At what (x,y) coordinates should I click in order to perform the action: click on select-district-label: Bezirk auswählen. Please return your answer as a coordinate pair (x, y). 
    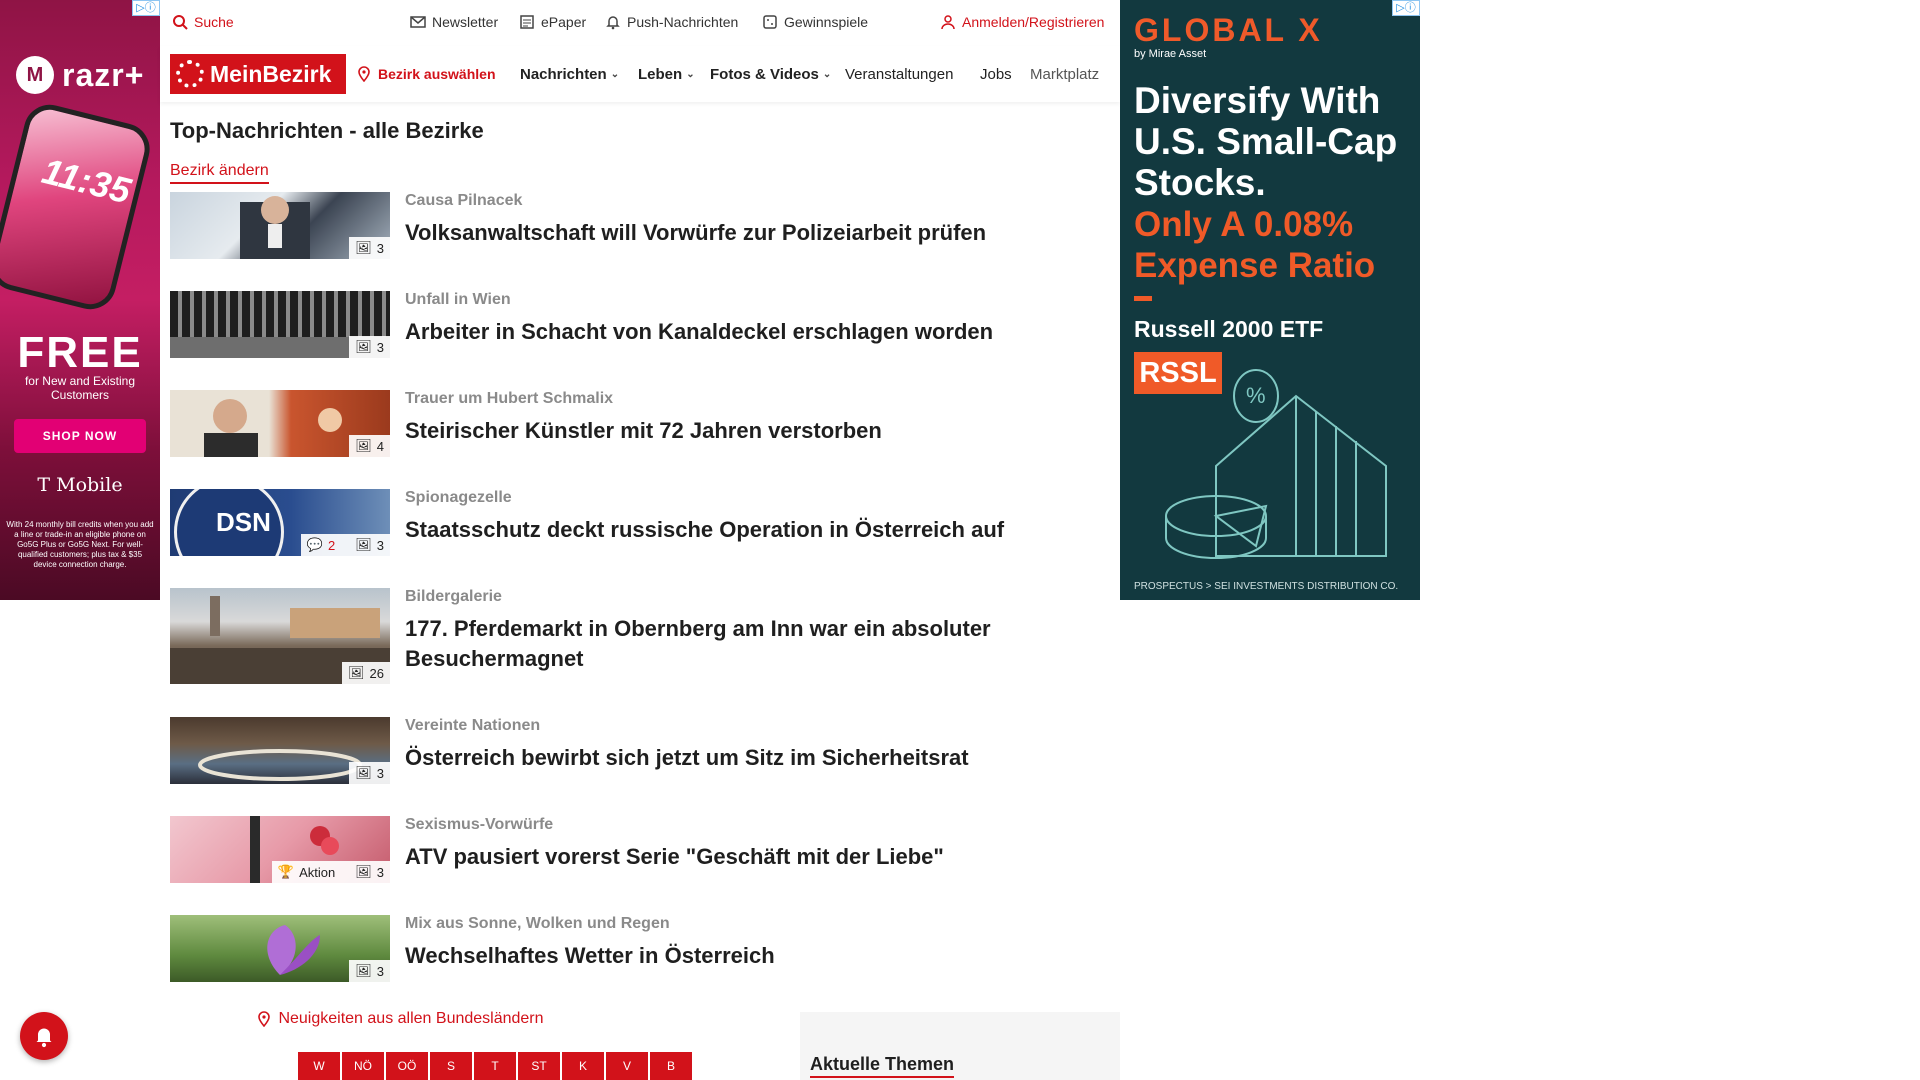
    Looking at the image, I should click on (437, 74).